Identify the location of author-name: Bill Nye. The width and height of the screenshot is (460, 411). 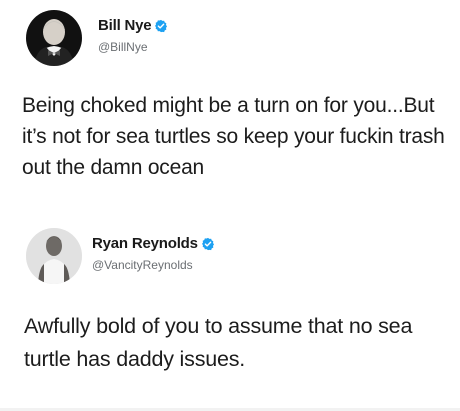
(125, 25).